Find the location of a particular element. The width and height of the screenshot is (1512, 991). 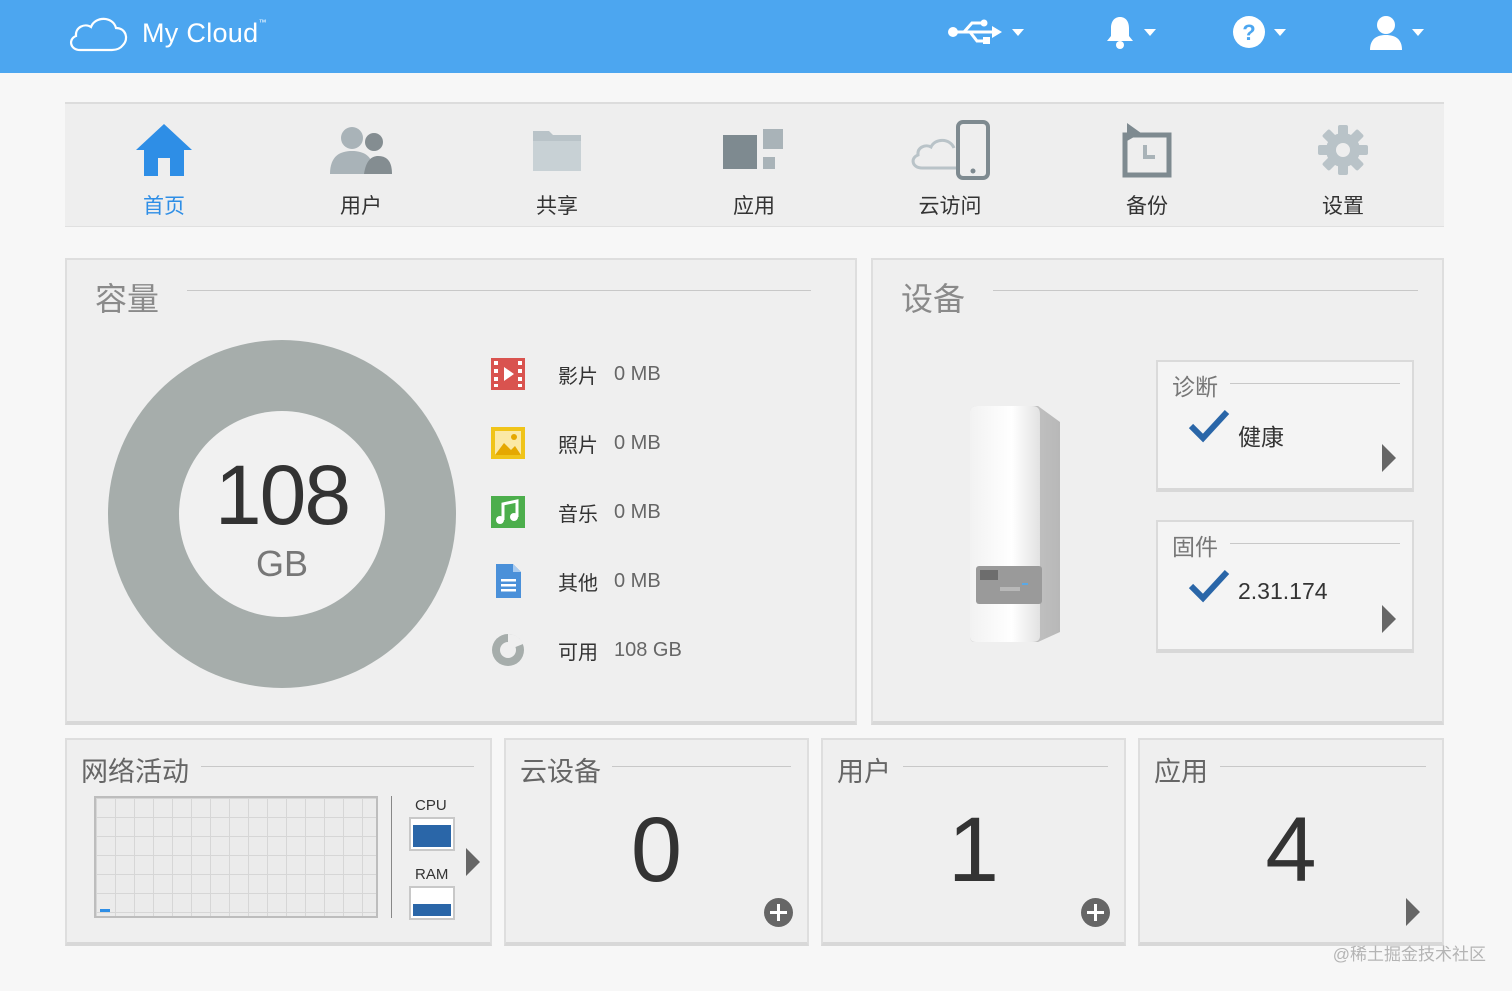

panel-title: 用户 is located at coordinates (864, 772).